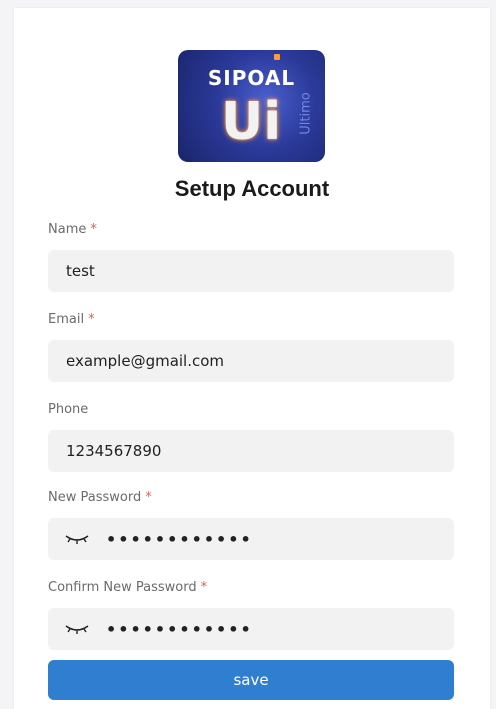  I want to click on new-password-masked-value: ••••••••••••, so click(179, 539).